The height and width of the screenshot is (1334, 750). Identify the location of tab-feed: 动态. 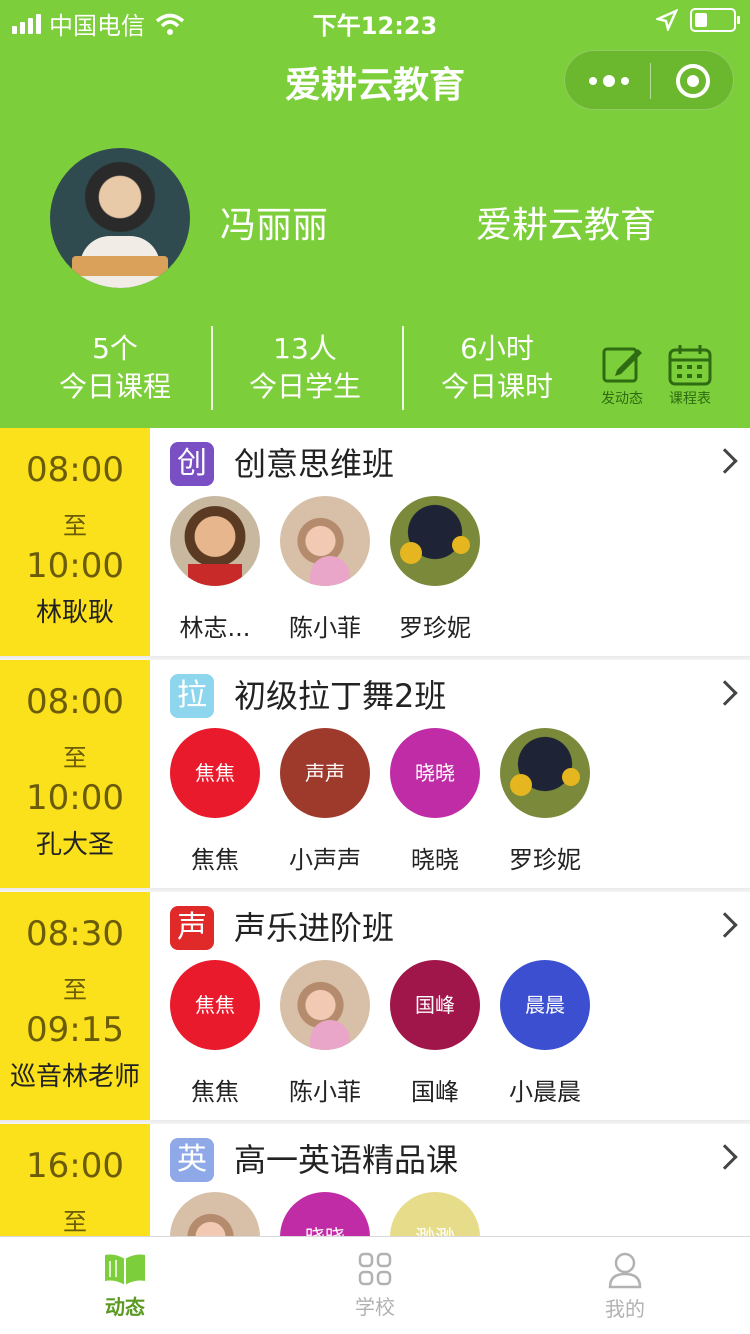
(125, 1285).